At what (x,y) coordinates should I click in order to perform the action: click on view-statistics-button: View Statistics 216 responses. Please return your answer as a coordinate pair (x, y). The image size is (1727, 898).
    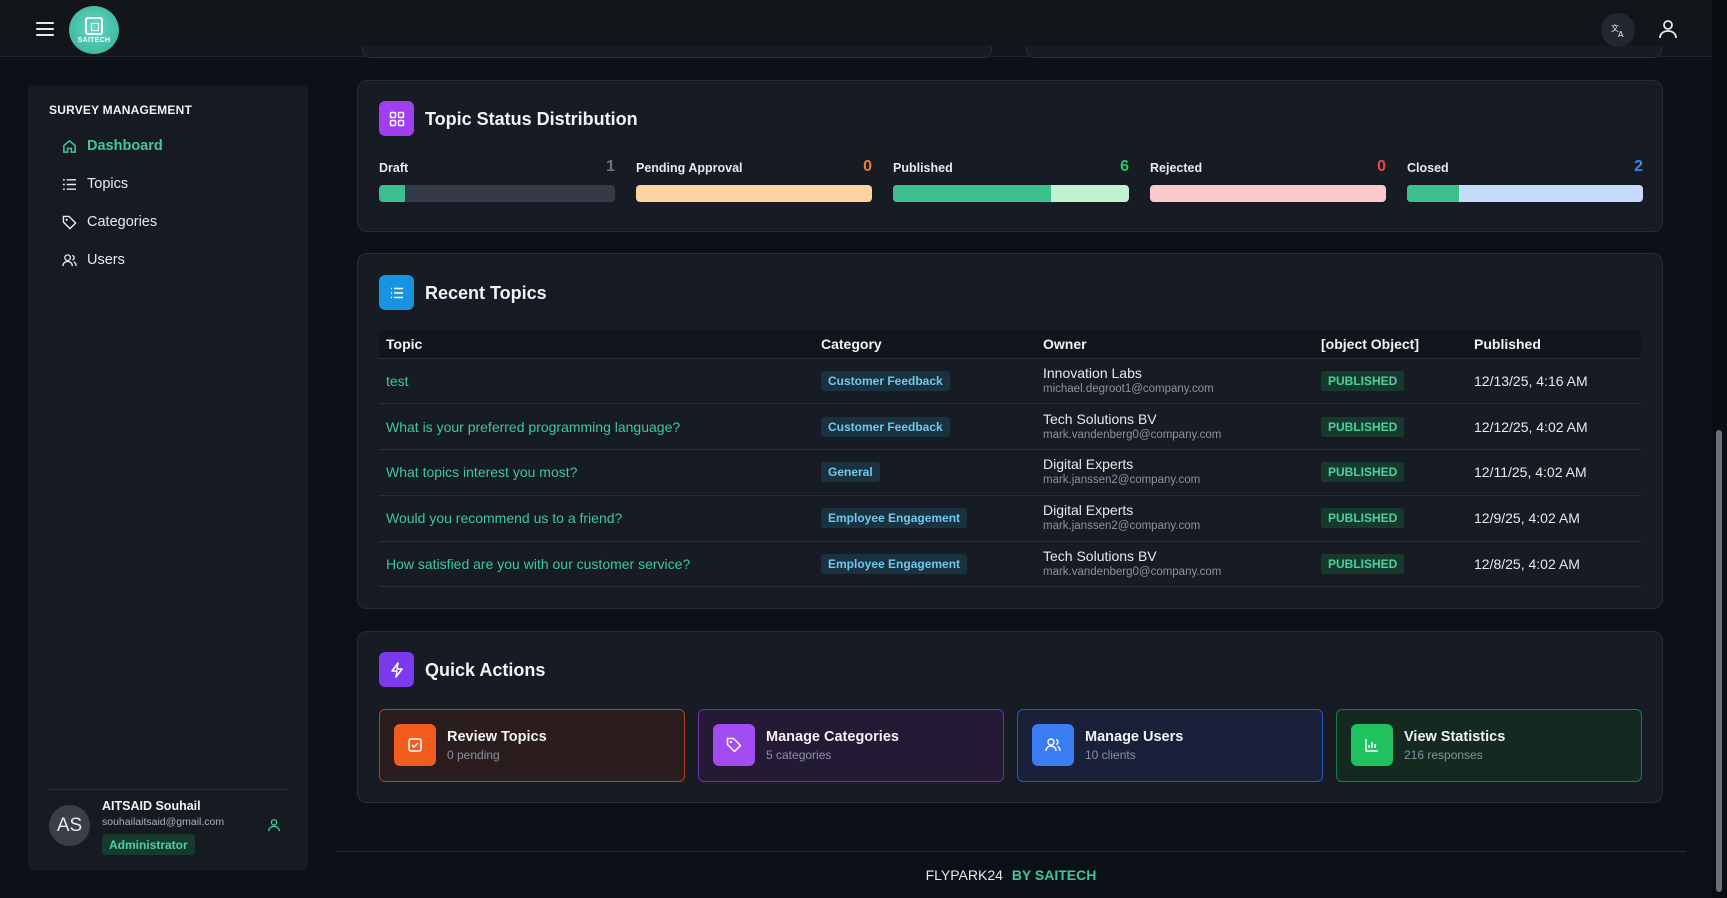
    Looking at the image, I should click on (1489, 745).